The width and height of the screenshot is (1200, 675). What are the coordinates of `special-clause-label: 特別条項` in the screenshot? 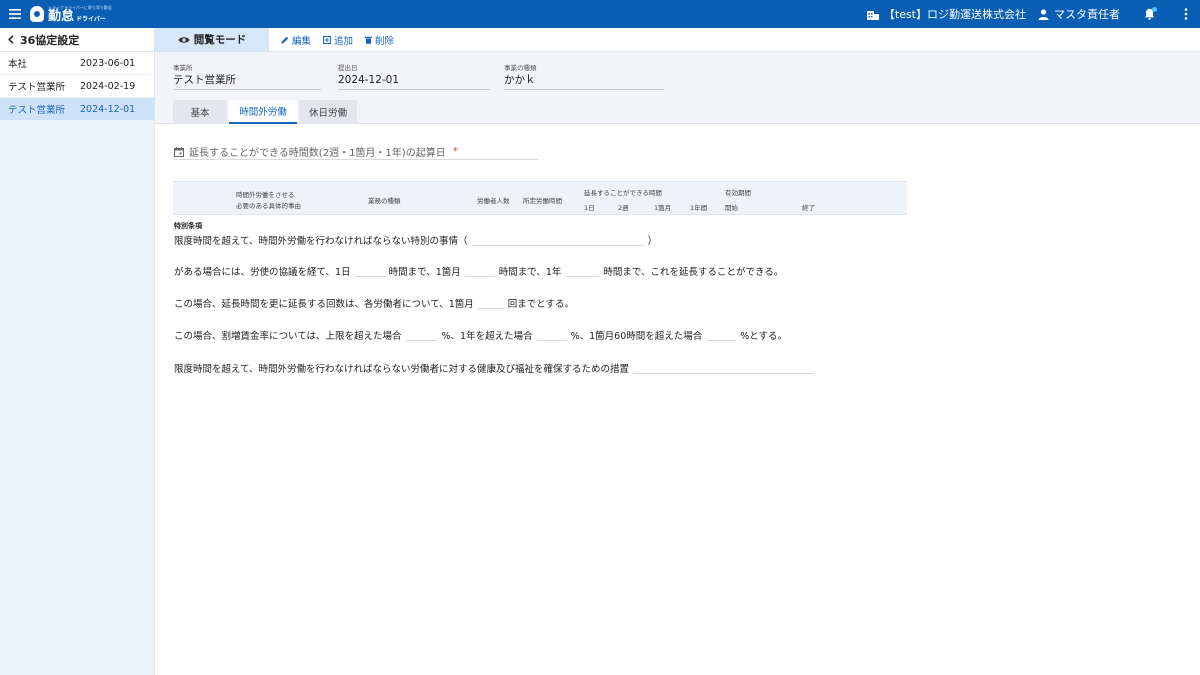 It's located at (188, 226).